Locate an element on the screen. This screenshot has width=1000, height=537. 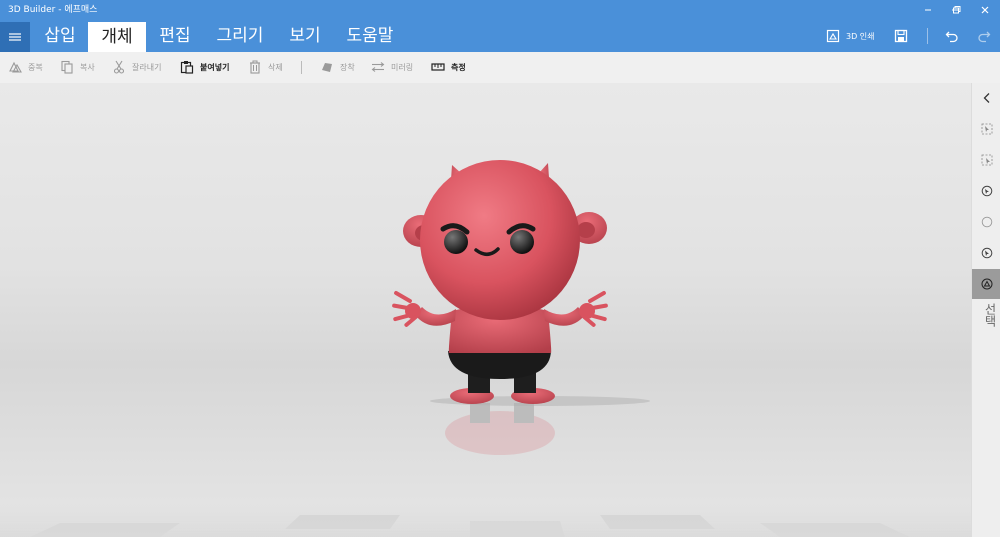
object-command-bar: 중복 복사 잘라내기 붙여넣기 삭제 장착 미러링 측정 is located at coordinates (500, 67).